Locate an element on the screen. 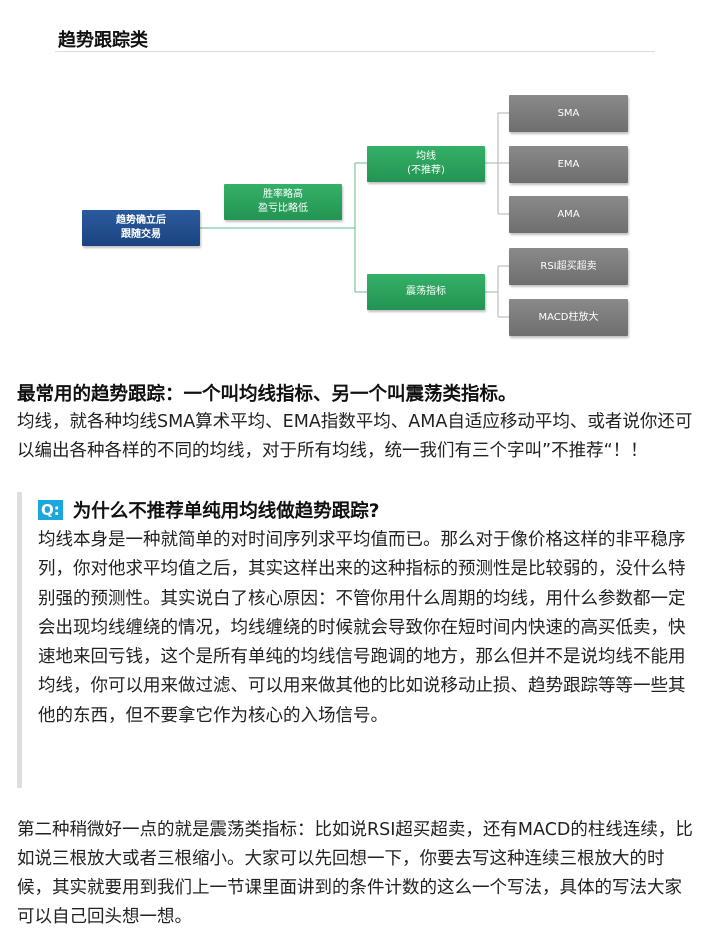 The width and height of the screenshot is (716, 932). content-heading: 最常用的趋势跟踪：一个叫均线指标、另一个叫震荡类指标。 is located at coordinates (267, 394).